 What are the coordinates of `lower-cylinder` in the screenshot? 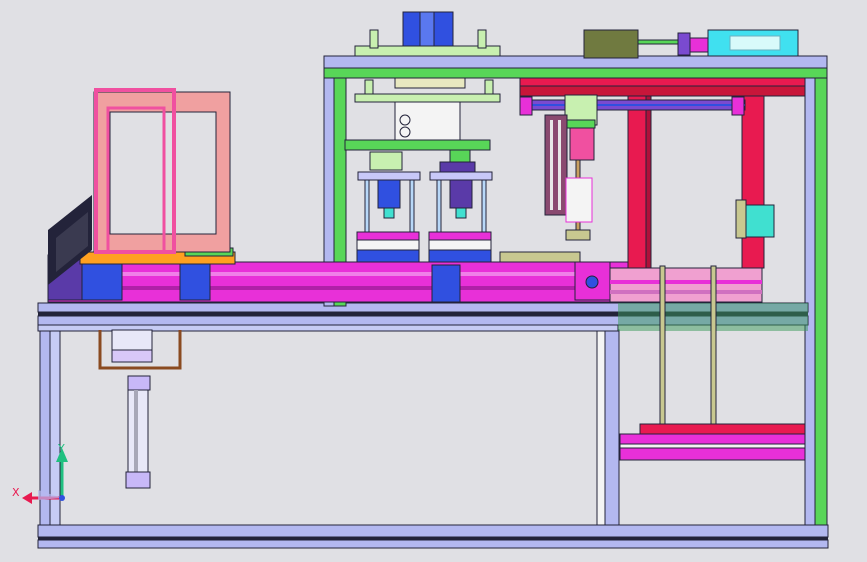 It's located at (140, 409).